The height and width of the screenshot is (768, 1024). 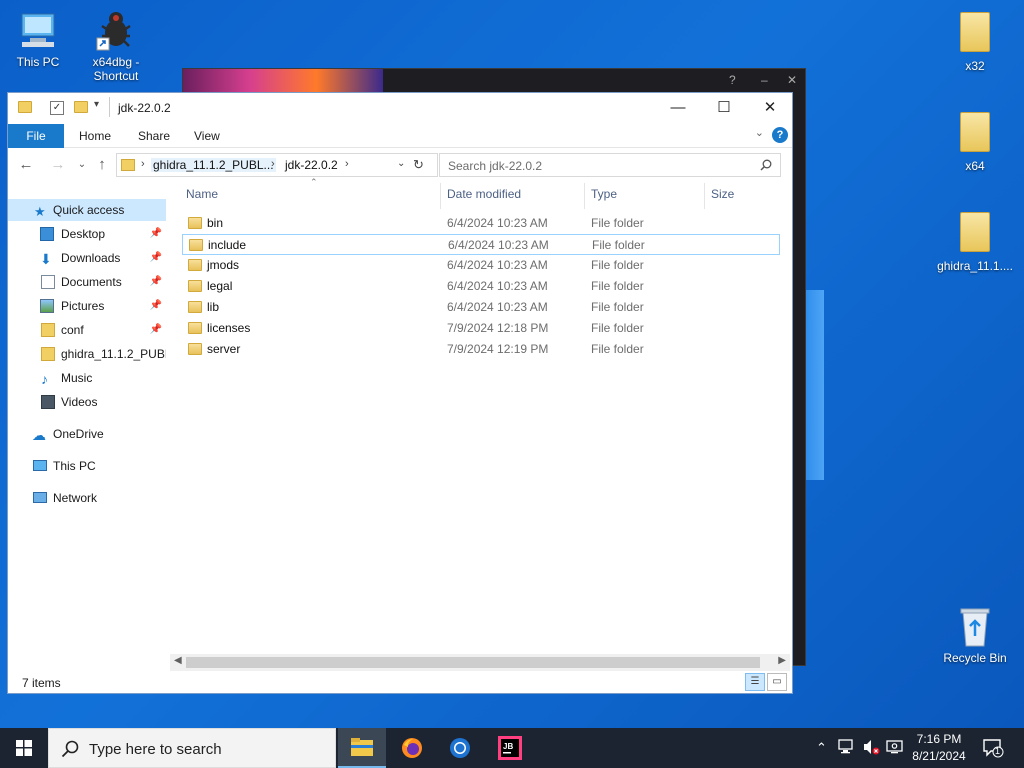 I want to click on nav-item-desktop: Desktop 📌, so click(x=87, y=234).